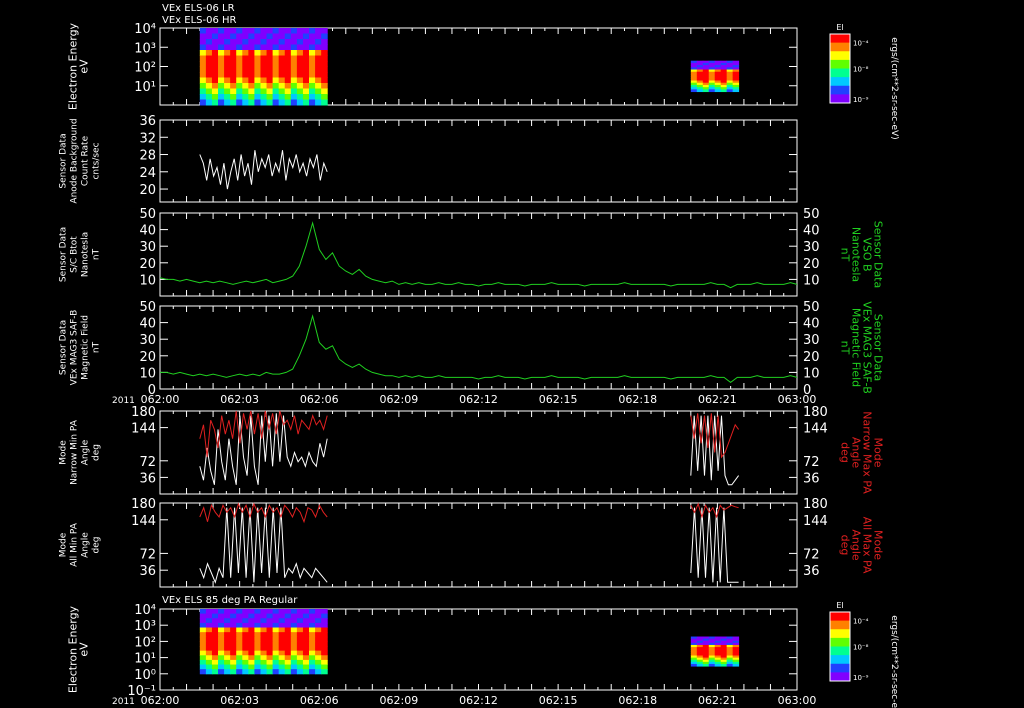  Describe the element at coordinates (239, 399) in the screenshot. I see `time-tick-label: 062:03` at that location.